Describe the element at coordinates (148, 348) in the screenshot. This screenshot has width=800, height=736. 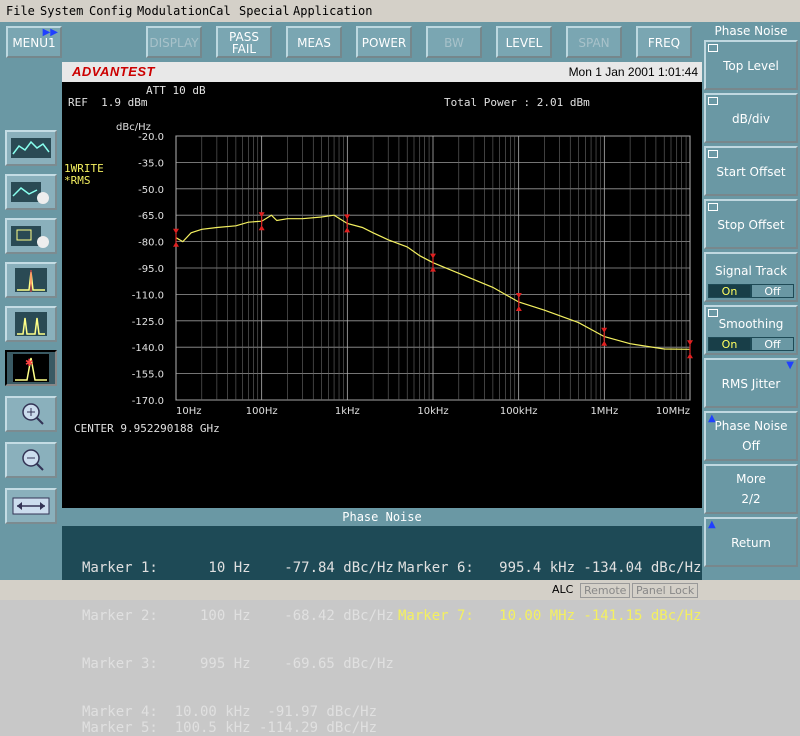
I see `y-tick-label: -140.0` at that location.